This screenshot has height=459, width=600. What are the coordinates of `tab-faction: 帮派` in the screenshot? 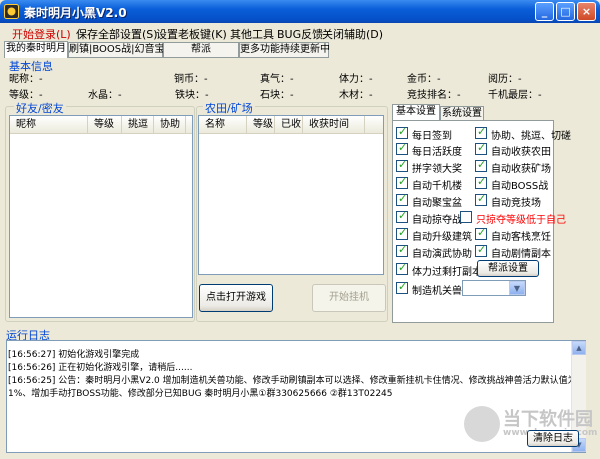 It's located at (201, 50).